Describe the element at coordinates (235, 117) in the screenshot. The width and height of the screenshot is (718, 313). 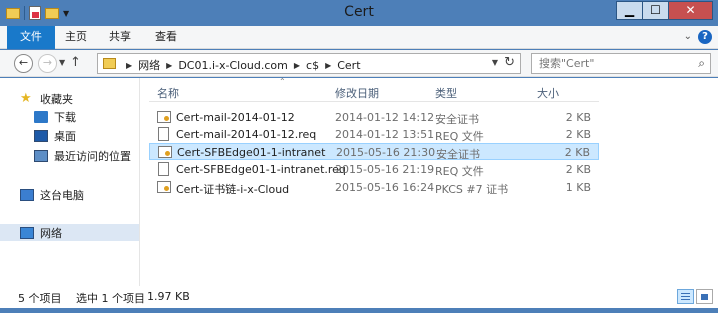
I see `file-name: Cert-mail-2014-01-12` at that location.